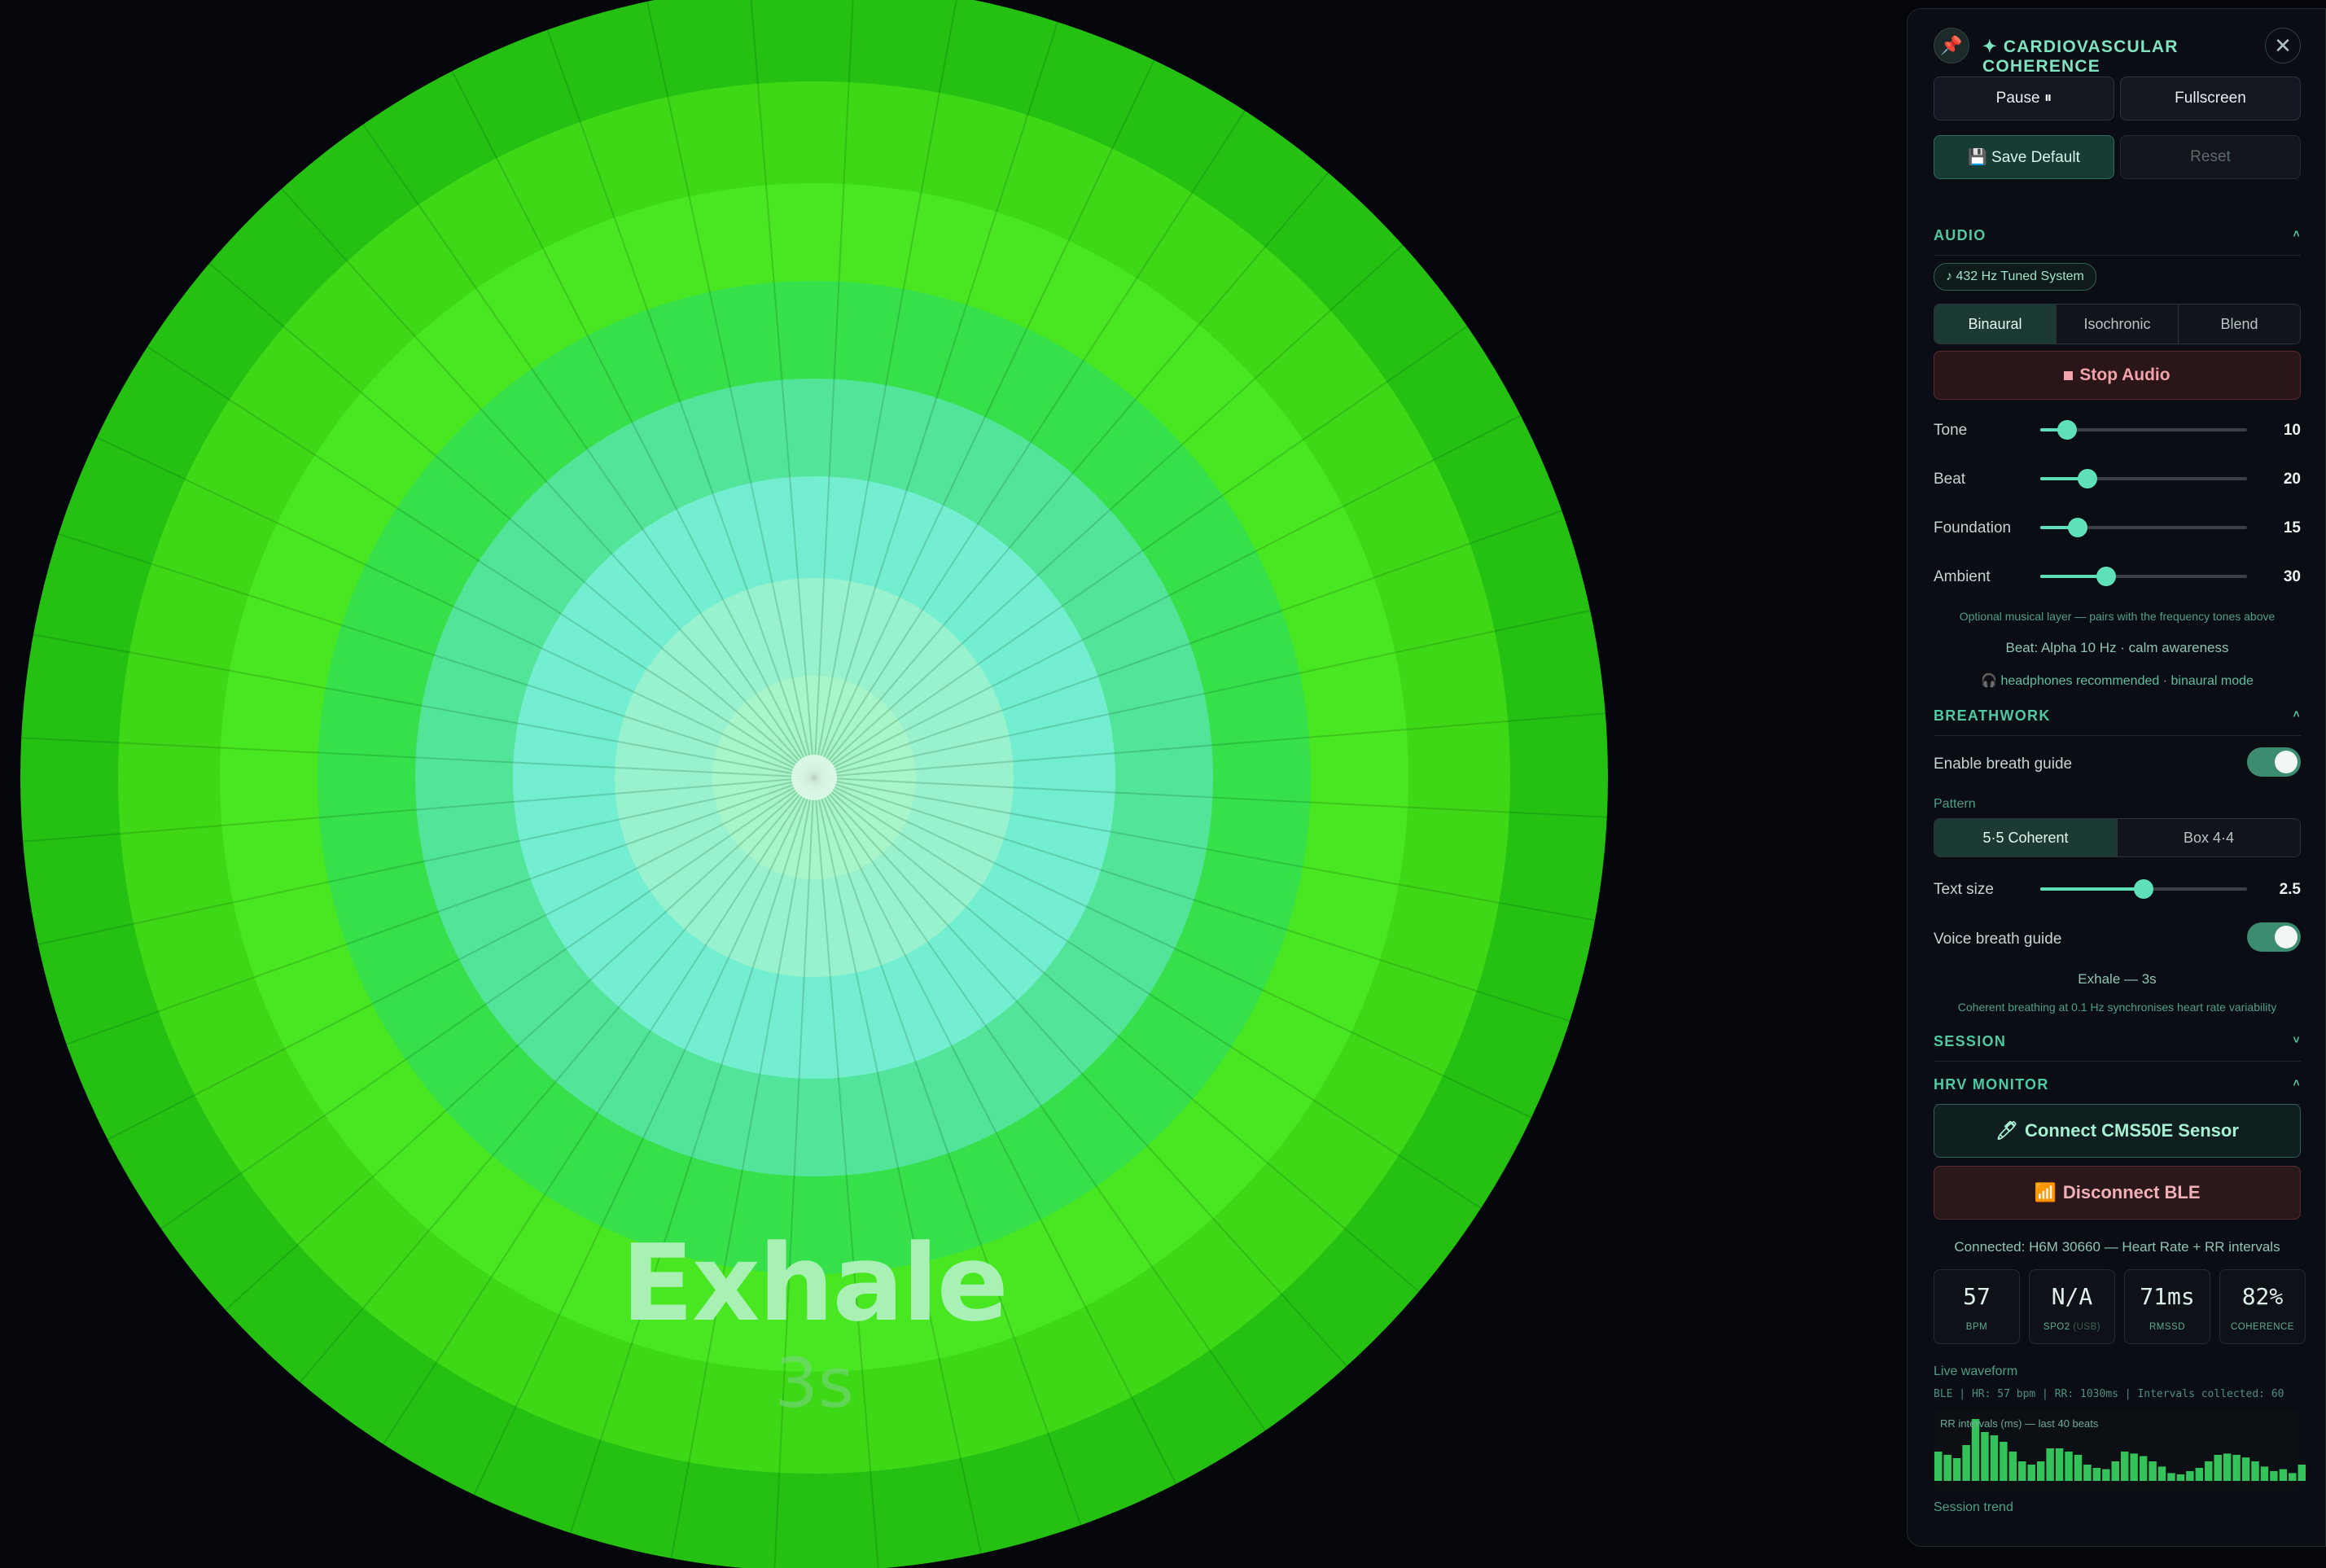 This screenshot has height=1568, width=2326. I want to click on slider-row-foundation: Foundation 15, so click(2117, 527).